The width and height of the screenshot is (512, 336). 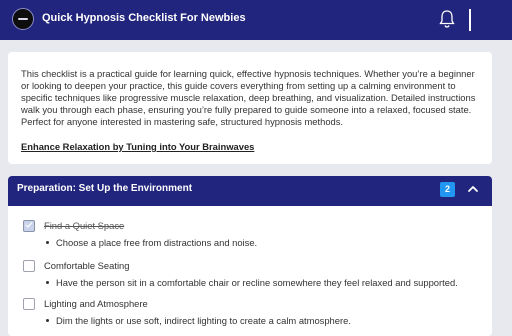 What do you see at coordinates (84, 225) in the screenshot?
I see `item-label: Find a Quiet Space` at bounding box center [84, 225].